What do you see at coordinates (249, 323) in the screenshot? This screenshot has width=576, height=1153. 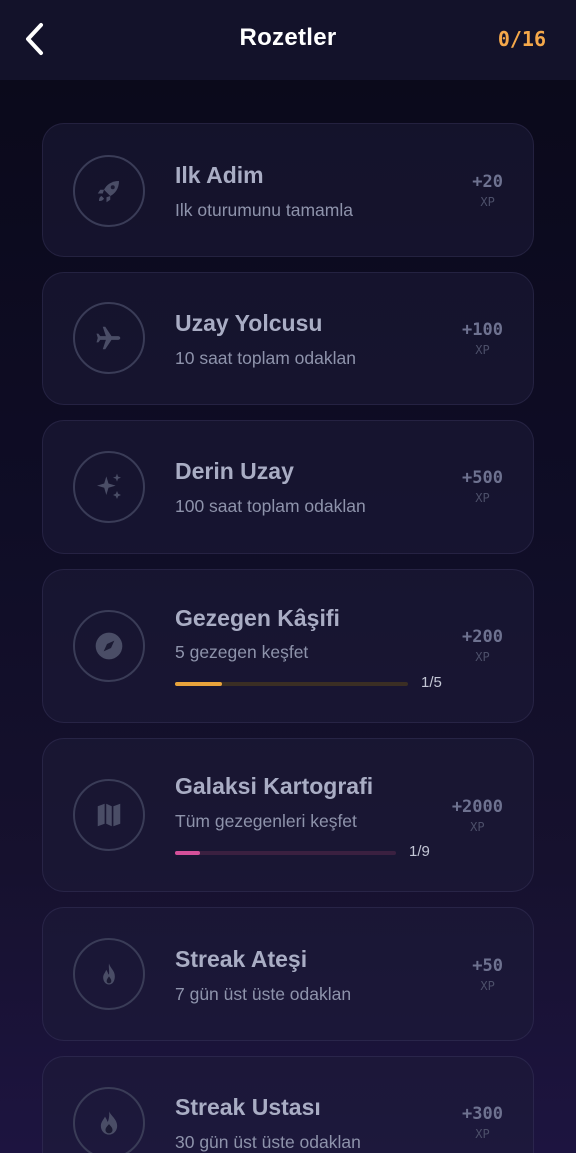 I see `badge-name: Uzay Yolcusu` at bounding box center [249, 323].